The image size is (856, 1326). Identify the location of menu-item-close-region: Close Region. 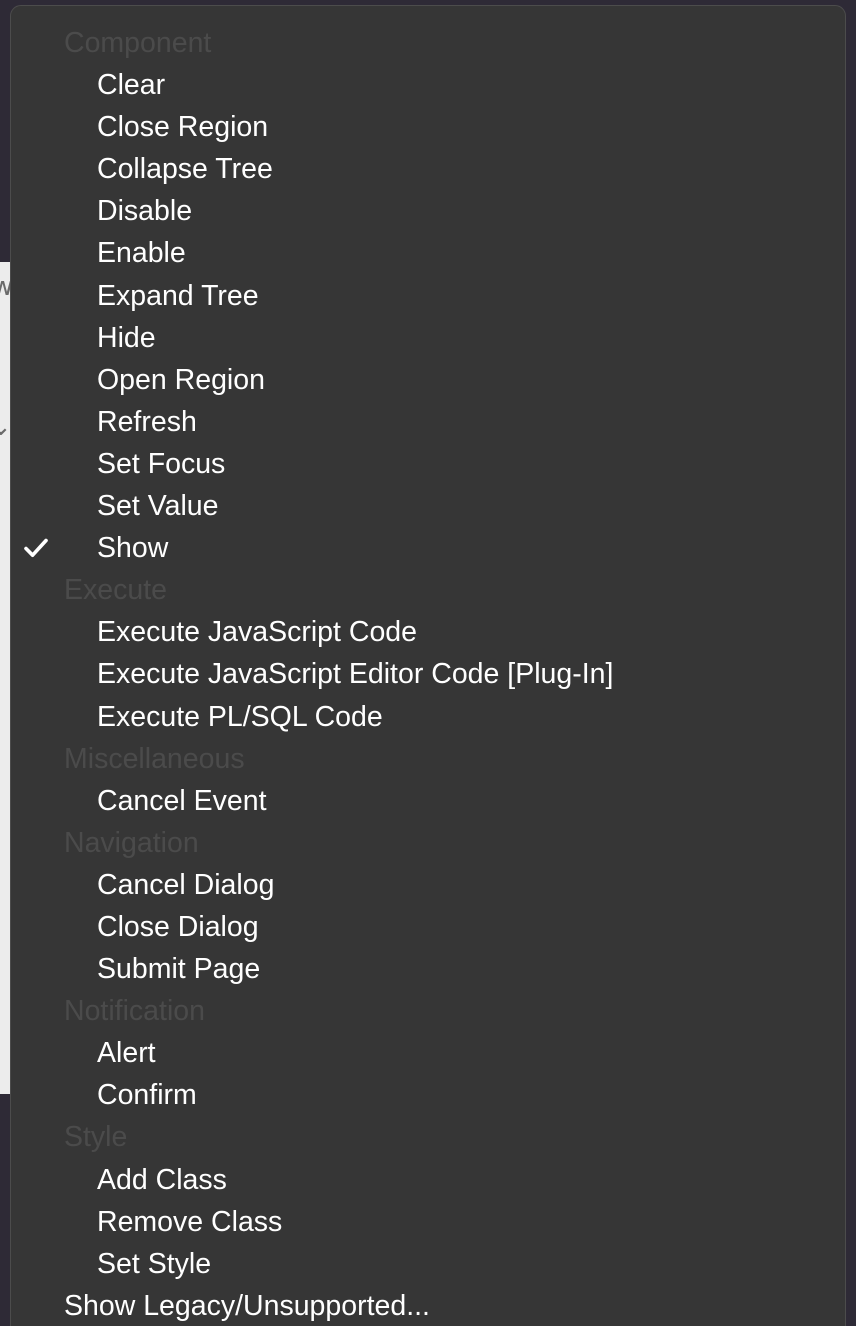
(428, 127).